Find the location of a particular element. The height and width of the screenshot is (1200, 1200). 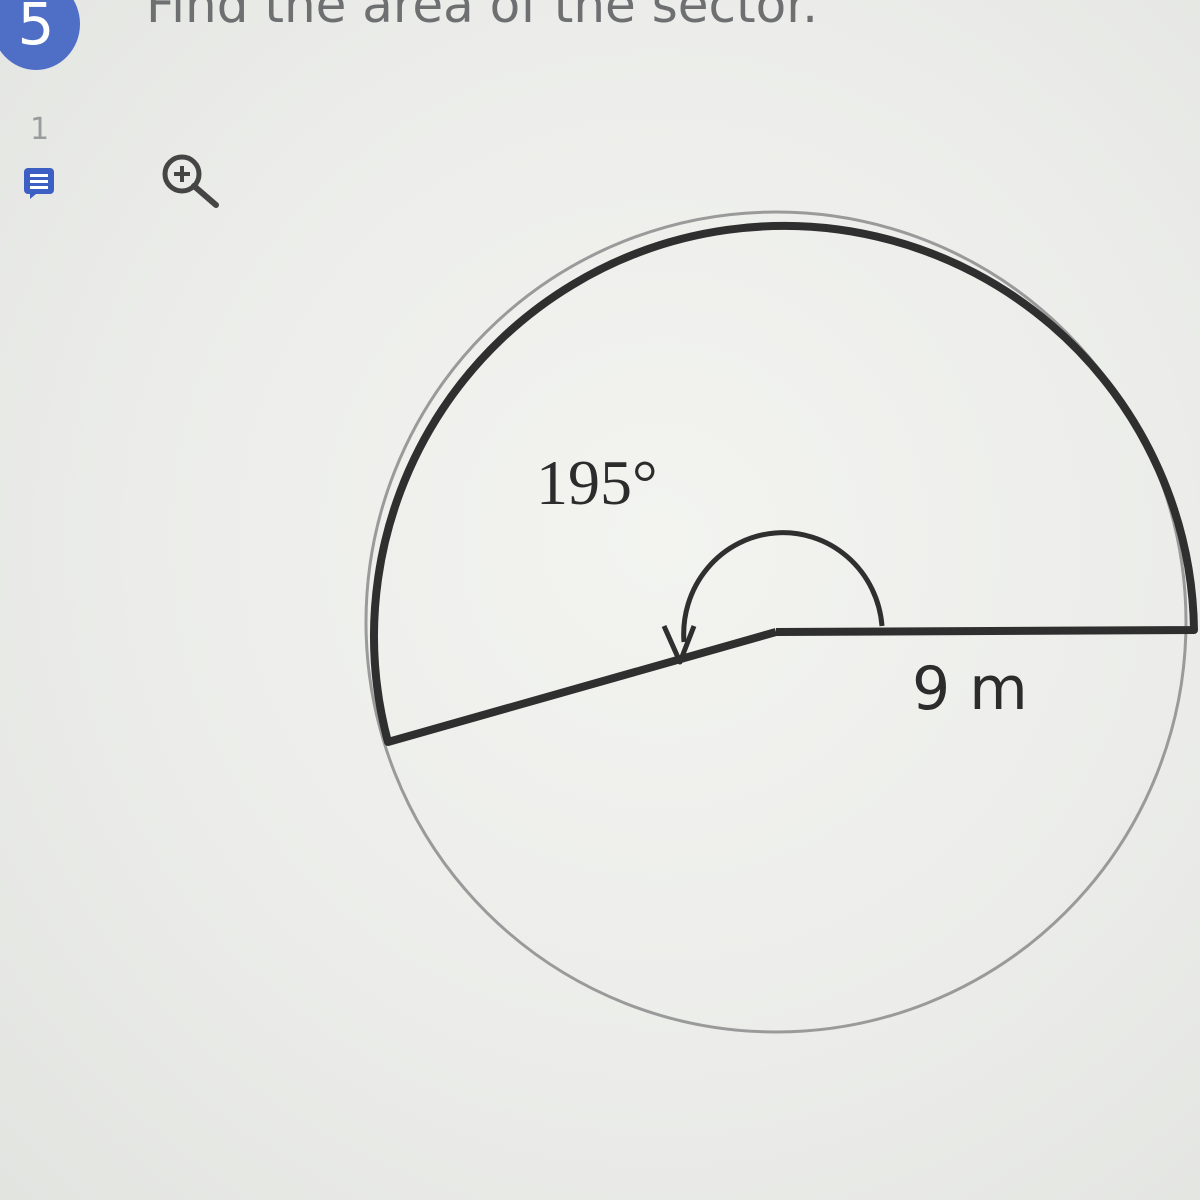

radius-label: 9 m is located at coordinates (970, 689).